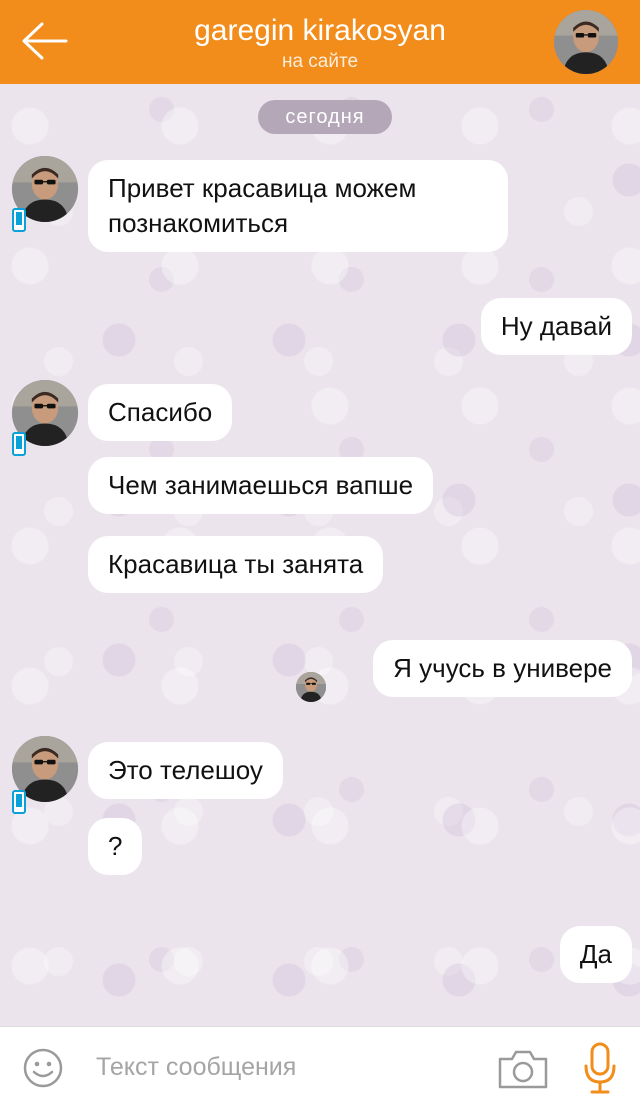 The image size is (640, 1109). I want to click on back-button, so click(44, 41).